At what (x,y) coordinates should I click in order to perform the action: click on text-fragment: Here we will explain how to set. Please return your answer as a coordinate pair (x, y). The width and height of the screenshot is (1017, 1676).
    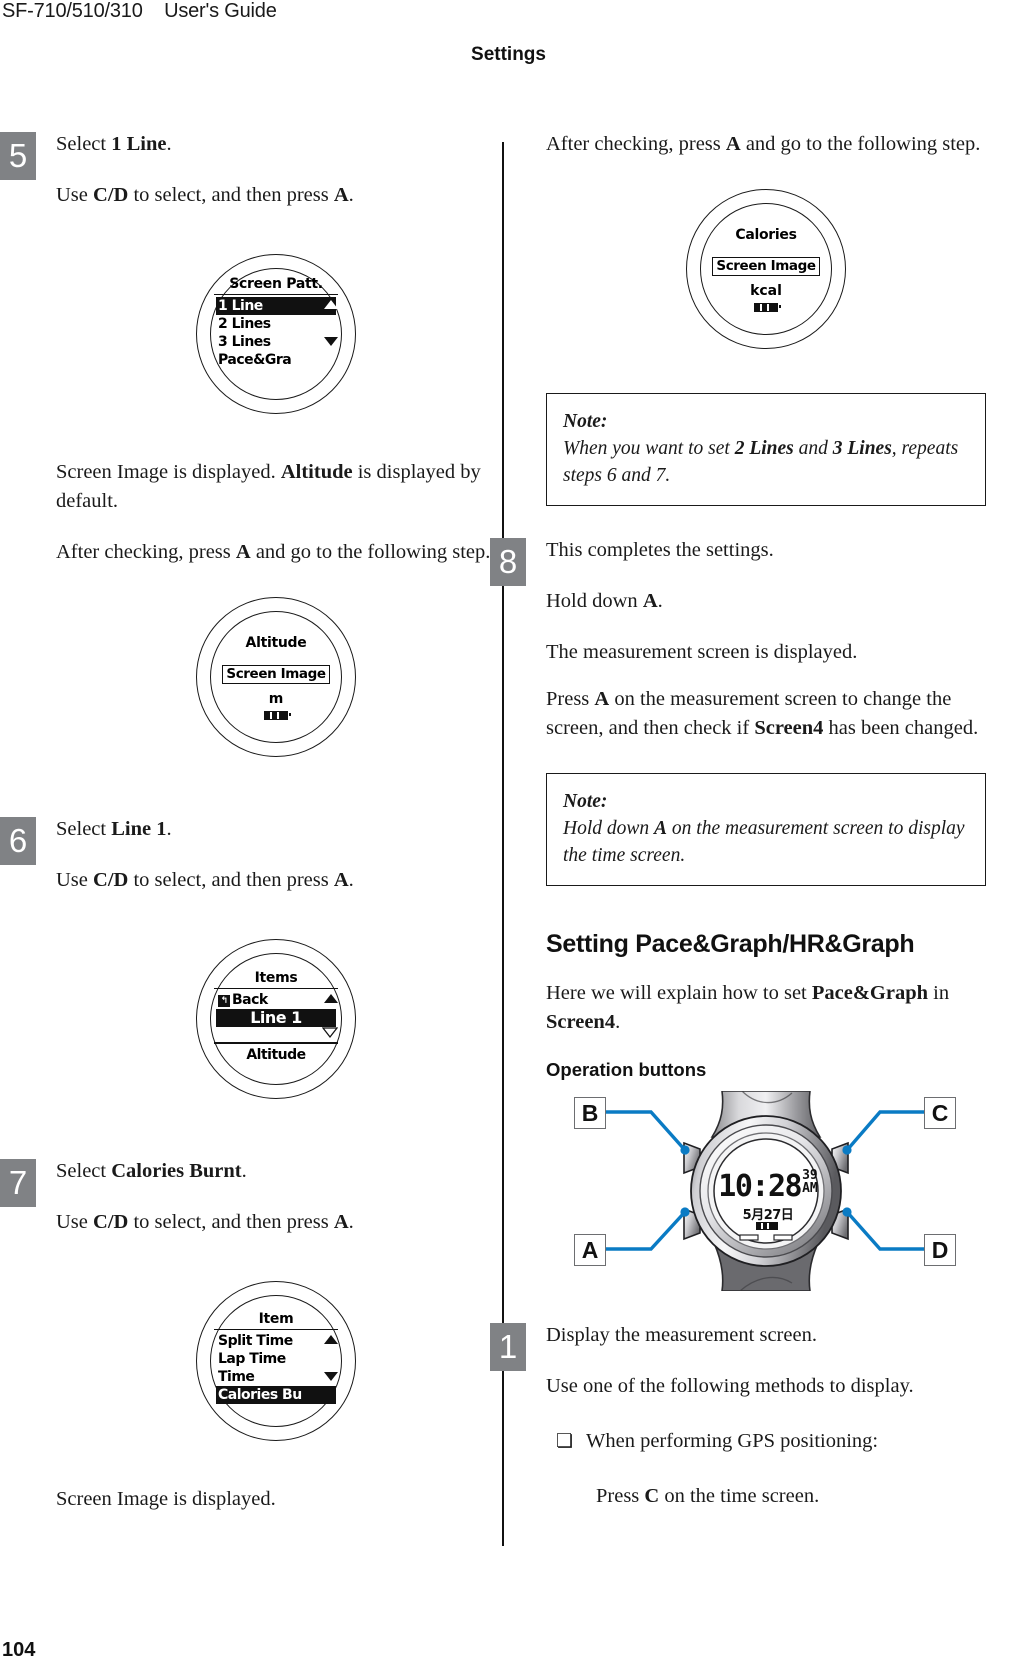
    Looking at the image, I should click on (679, 993).